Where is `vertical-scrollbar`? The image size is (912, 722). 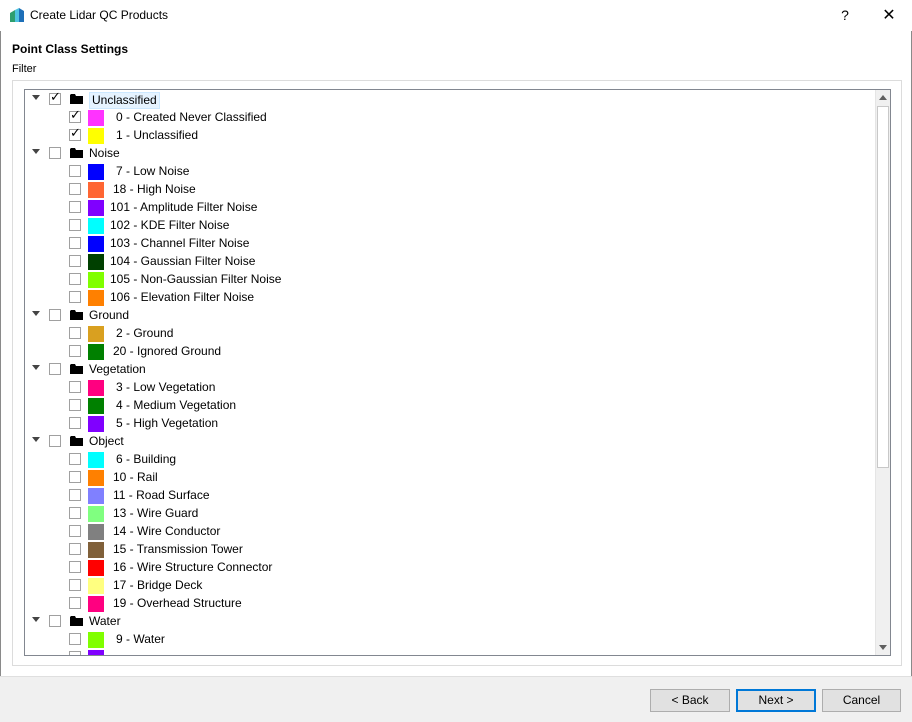
vertical-scrollbar is located at coordinates (882, 372).